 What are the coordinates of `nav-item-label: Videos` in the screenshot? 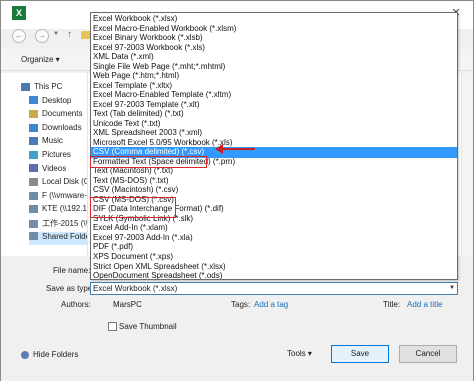 It's located at (54, 168).